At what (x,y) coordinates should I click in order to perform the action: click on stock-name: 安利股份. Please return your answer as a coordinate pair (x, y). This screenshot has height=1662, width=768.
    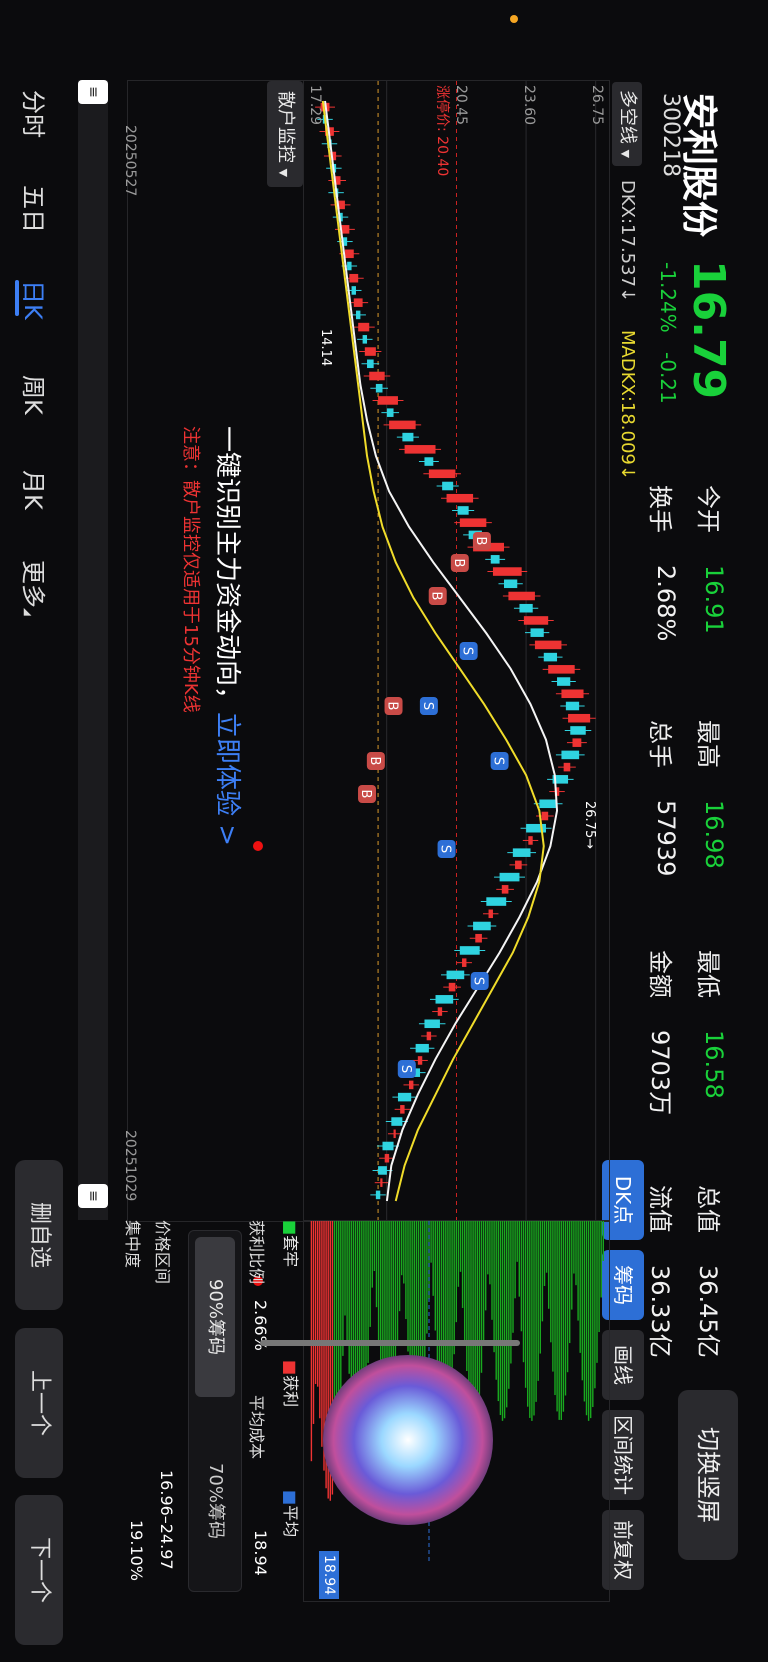
    Looking at the image, I should click on (698, 165).